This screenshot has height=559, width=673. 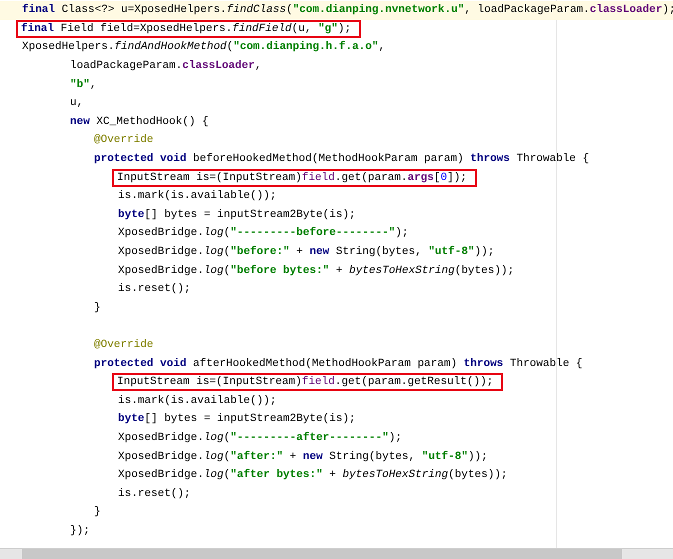 I want to click on code-line: XposedBridge.log("after bytes:" + bytesToHexString(bytes));, so click(x=313, y=475).